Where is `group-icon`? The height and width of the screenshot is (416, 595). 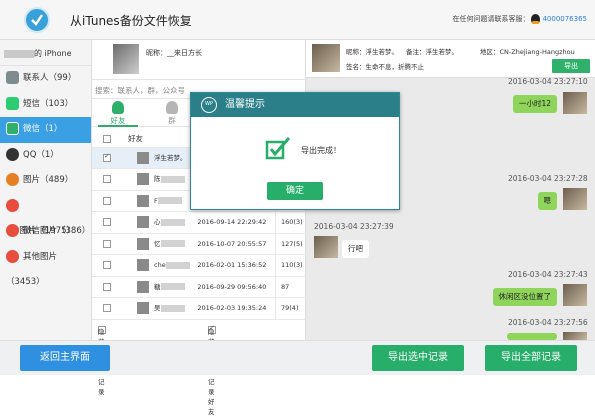 group-icon is located at coordinates (172, 107).